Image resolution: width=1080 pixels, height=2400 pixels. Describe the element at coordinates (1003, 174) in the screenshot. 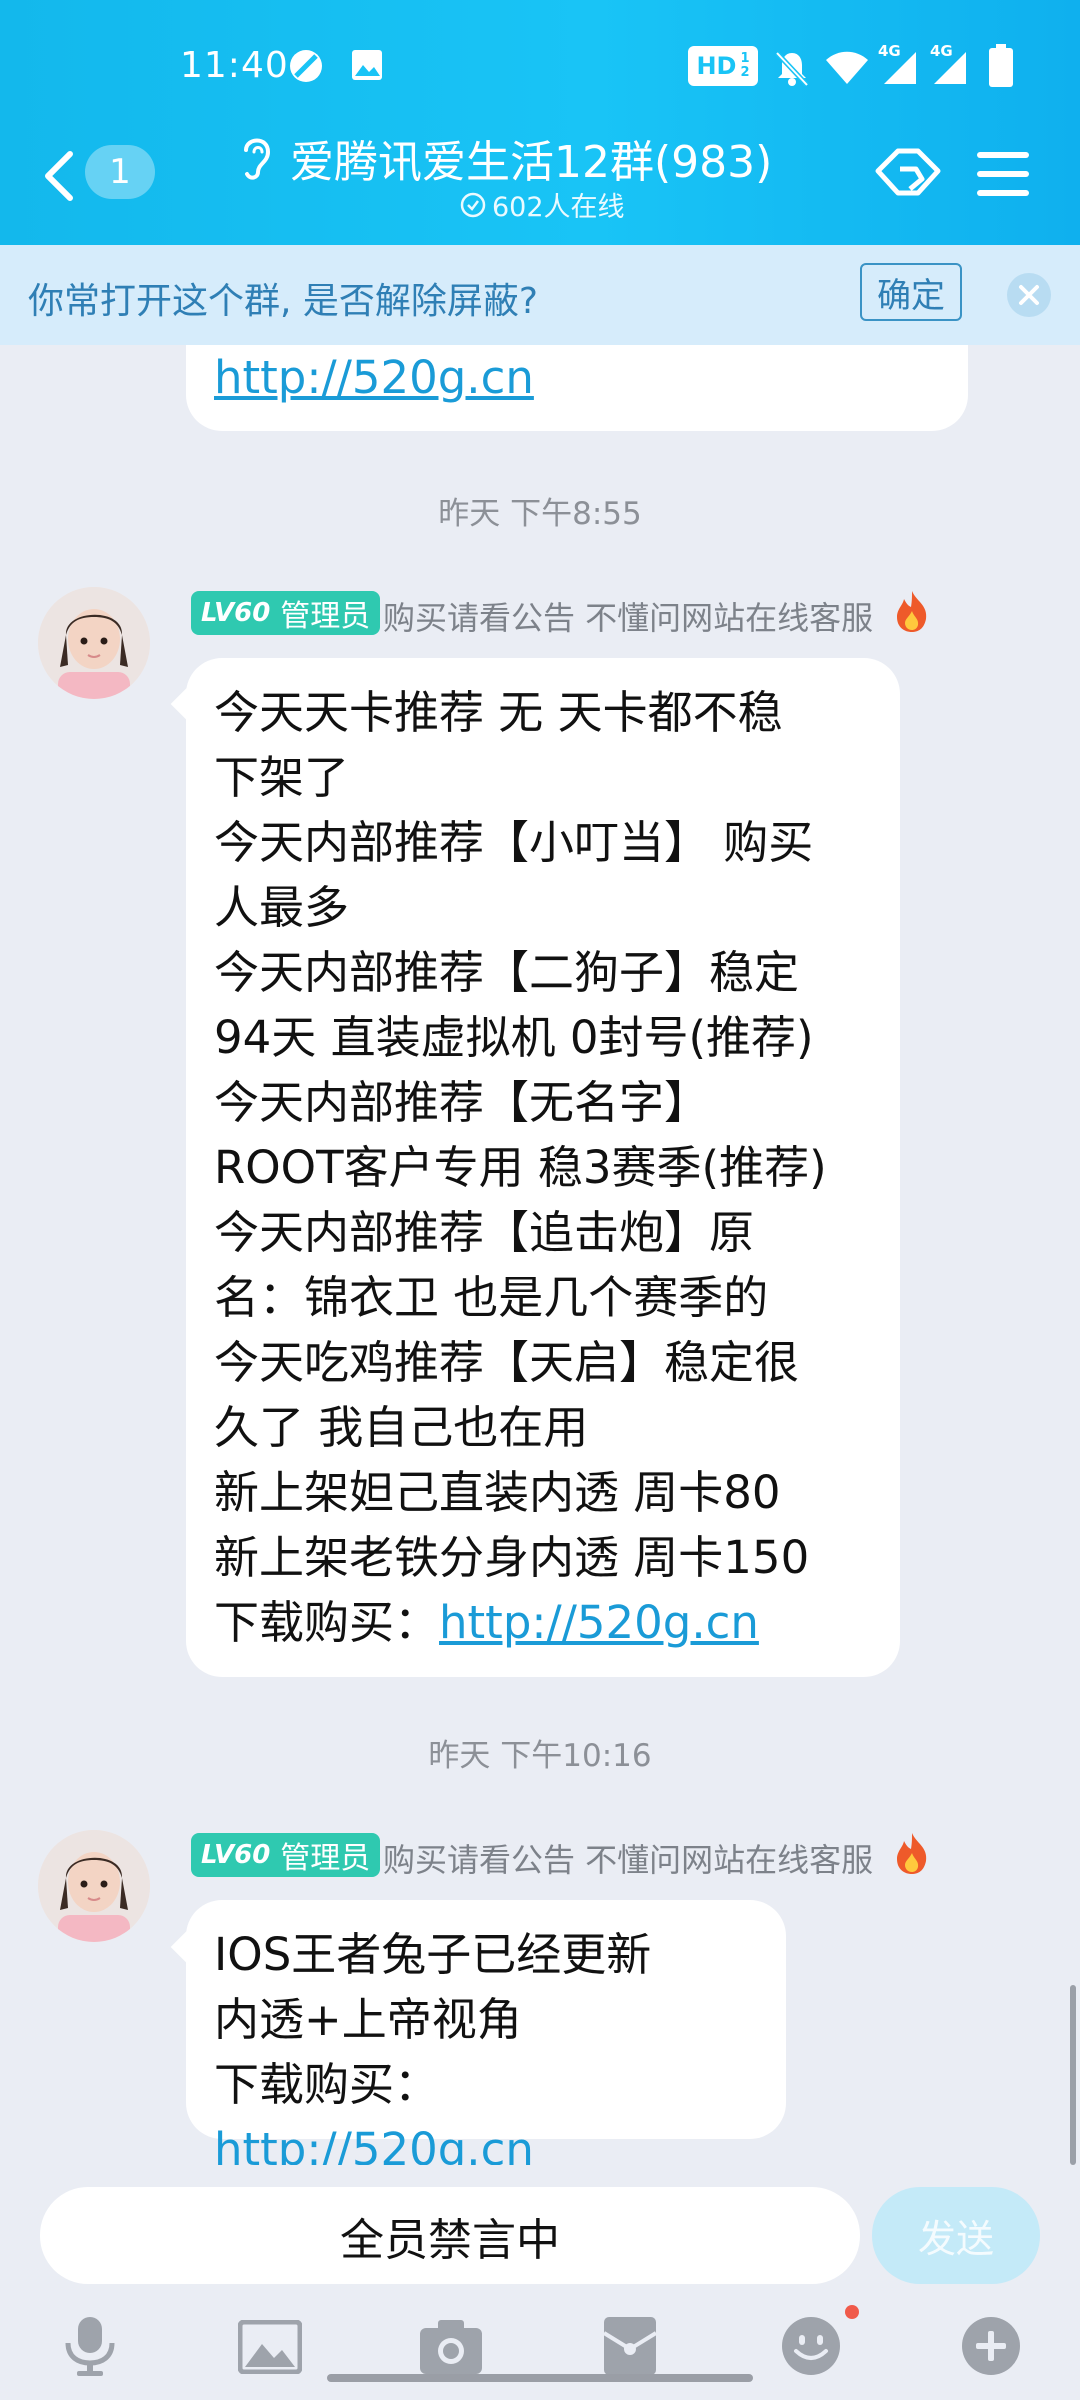

I see `menu-icon` at that location.